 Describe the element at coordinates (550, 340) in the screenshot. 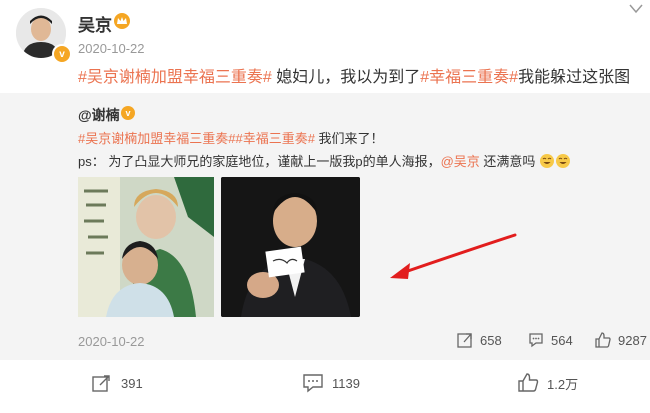

I see `repost-comment-button: 564` at that location.